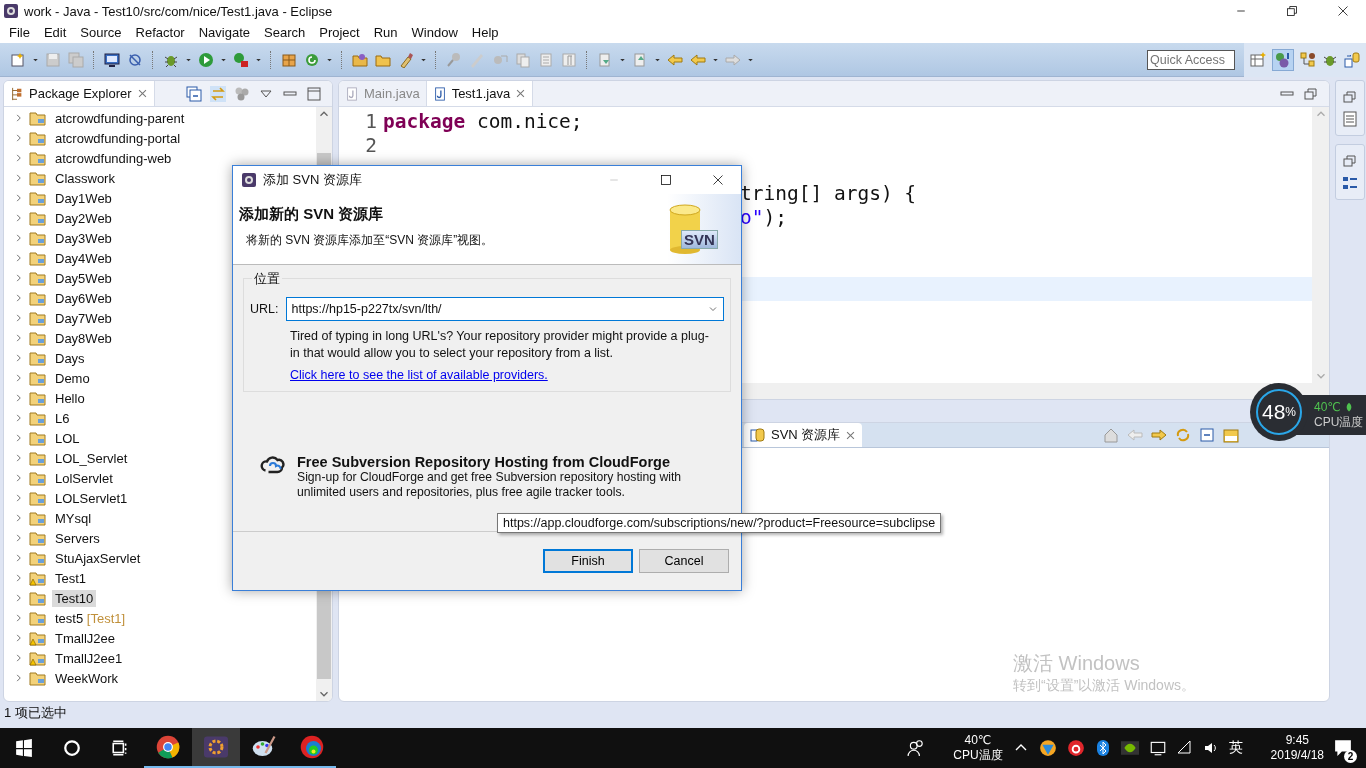 Image resolution: width=1366 pixels, height=768 pixels. What do you see at coordinates (71, 578) in the screenshot?
I see `tree-item: Test1` at bounding box center [71, 578].